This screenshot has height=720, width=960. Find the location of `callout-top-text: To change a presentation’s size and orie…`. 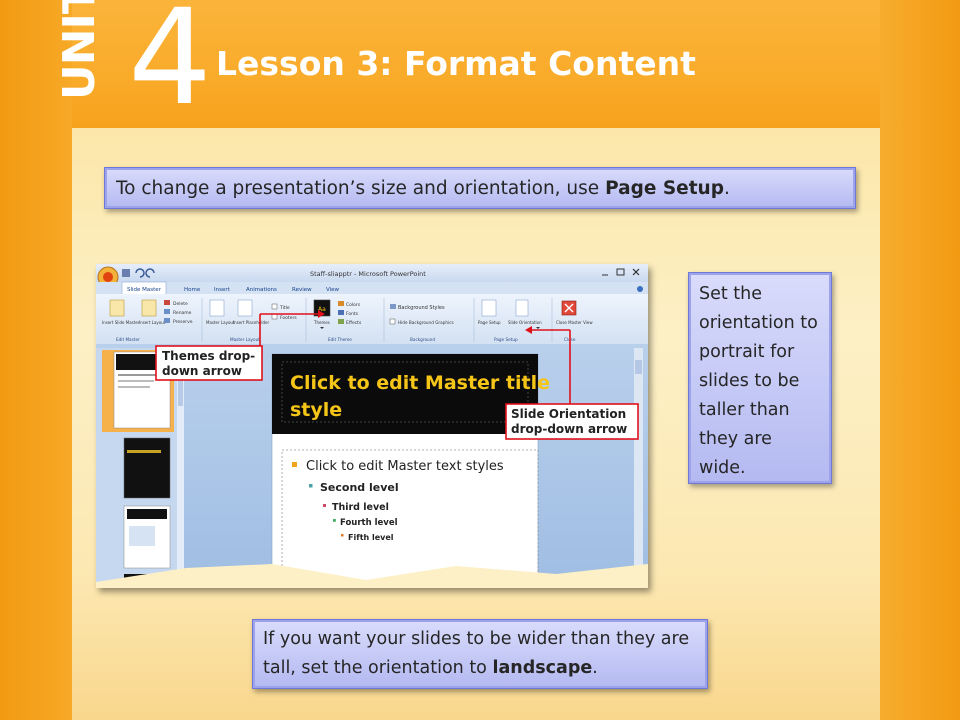

callout-top-text: To change a presentation’s size and orie… is located at coordinates (361, 188).